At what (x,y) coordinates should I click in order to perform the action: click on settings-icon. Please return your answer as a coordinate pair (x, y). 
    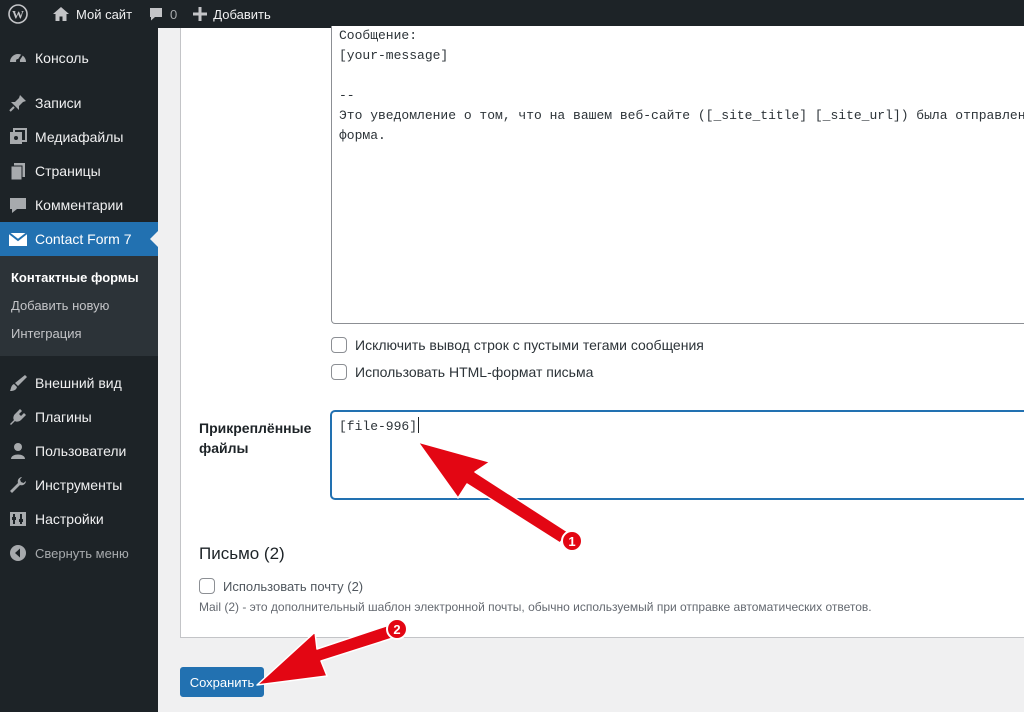
    Looking at the image, I should click on (18, 519).